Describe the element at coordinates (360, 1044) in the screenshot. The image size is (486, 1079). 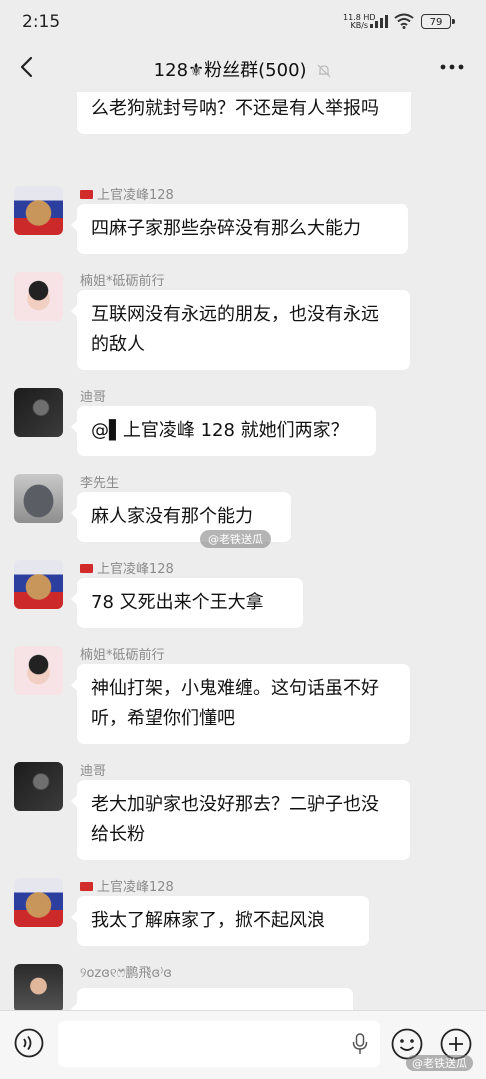
I see `microphone-icon` at that location.